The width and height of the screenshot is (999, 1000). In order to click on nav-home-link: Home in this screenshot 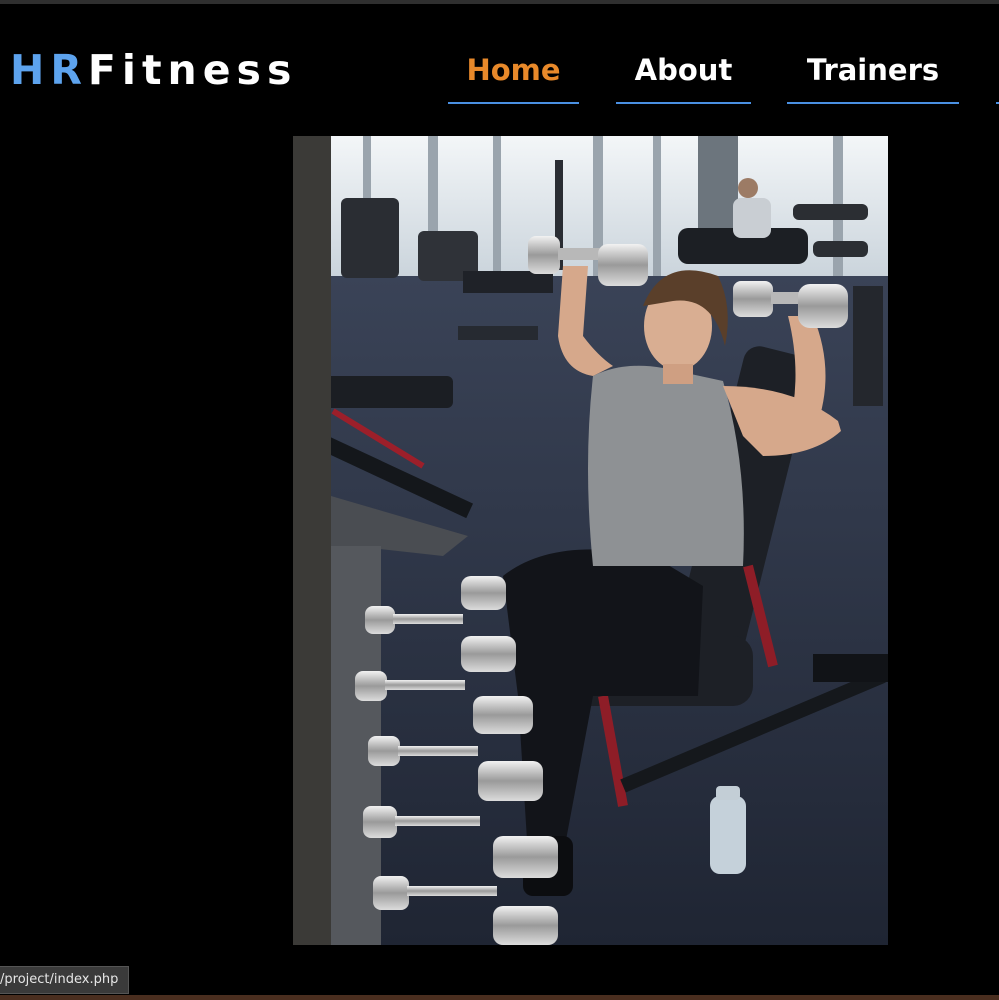, I will do `click(513, 76)`.